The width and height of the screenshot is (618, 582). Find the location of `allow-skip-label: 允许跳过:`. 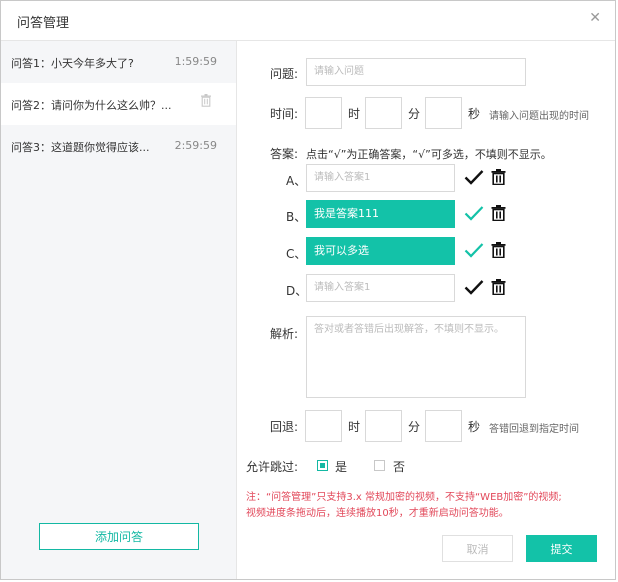

allow-skip-label: 允许跳过: is located at coordinates (272, 467).